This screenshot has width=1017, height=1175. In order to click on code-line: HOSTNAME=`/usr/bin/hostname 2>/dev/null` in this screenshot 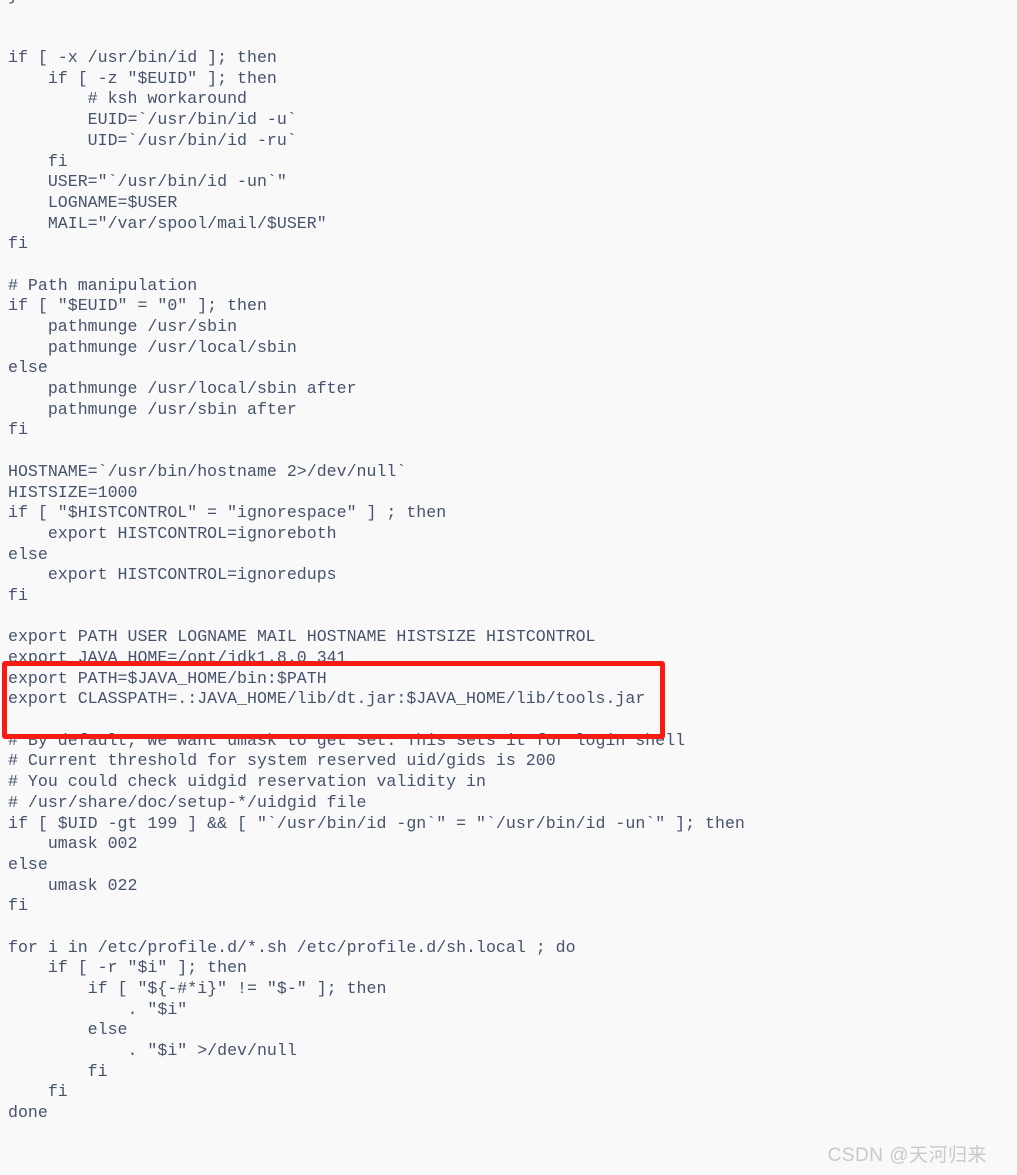, I will do `click(207, 471)`.